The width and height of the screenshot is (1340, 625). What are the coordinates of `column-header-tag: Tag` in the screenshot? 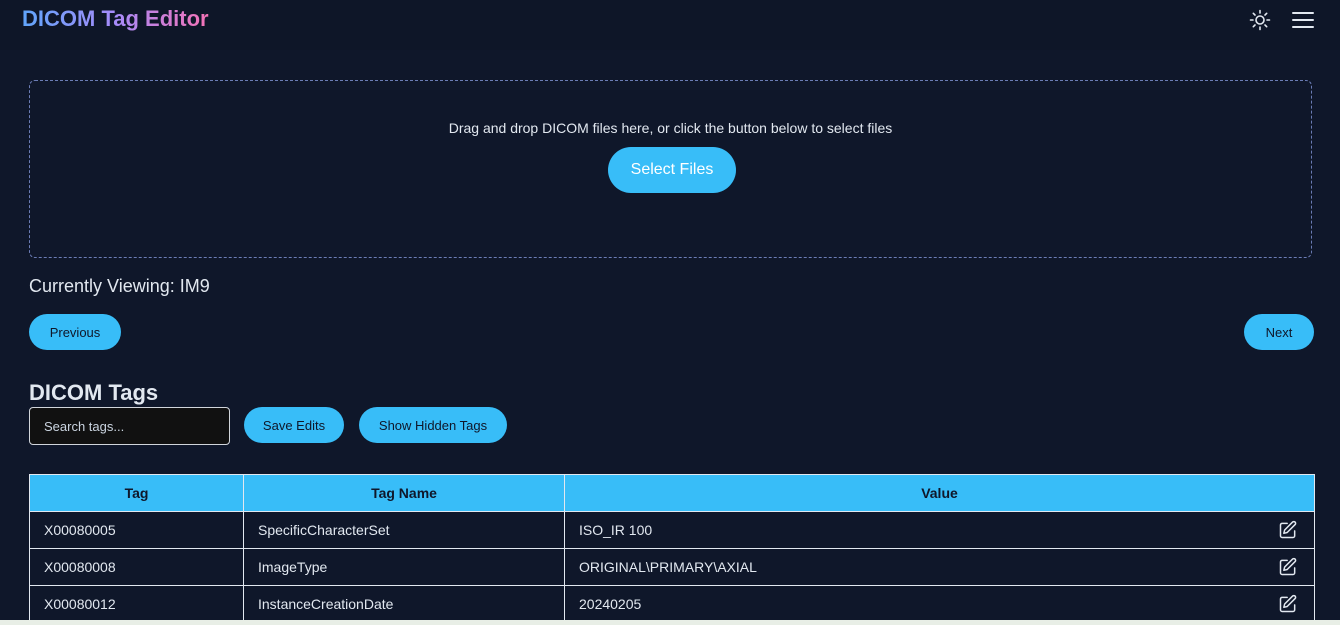 It's located at (136, 493).